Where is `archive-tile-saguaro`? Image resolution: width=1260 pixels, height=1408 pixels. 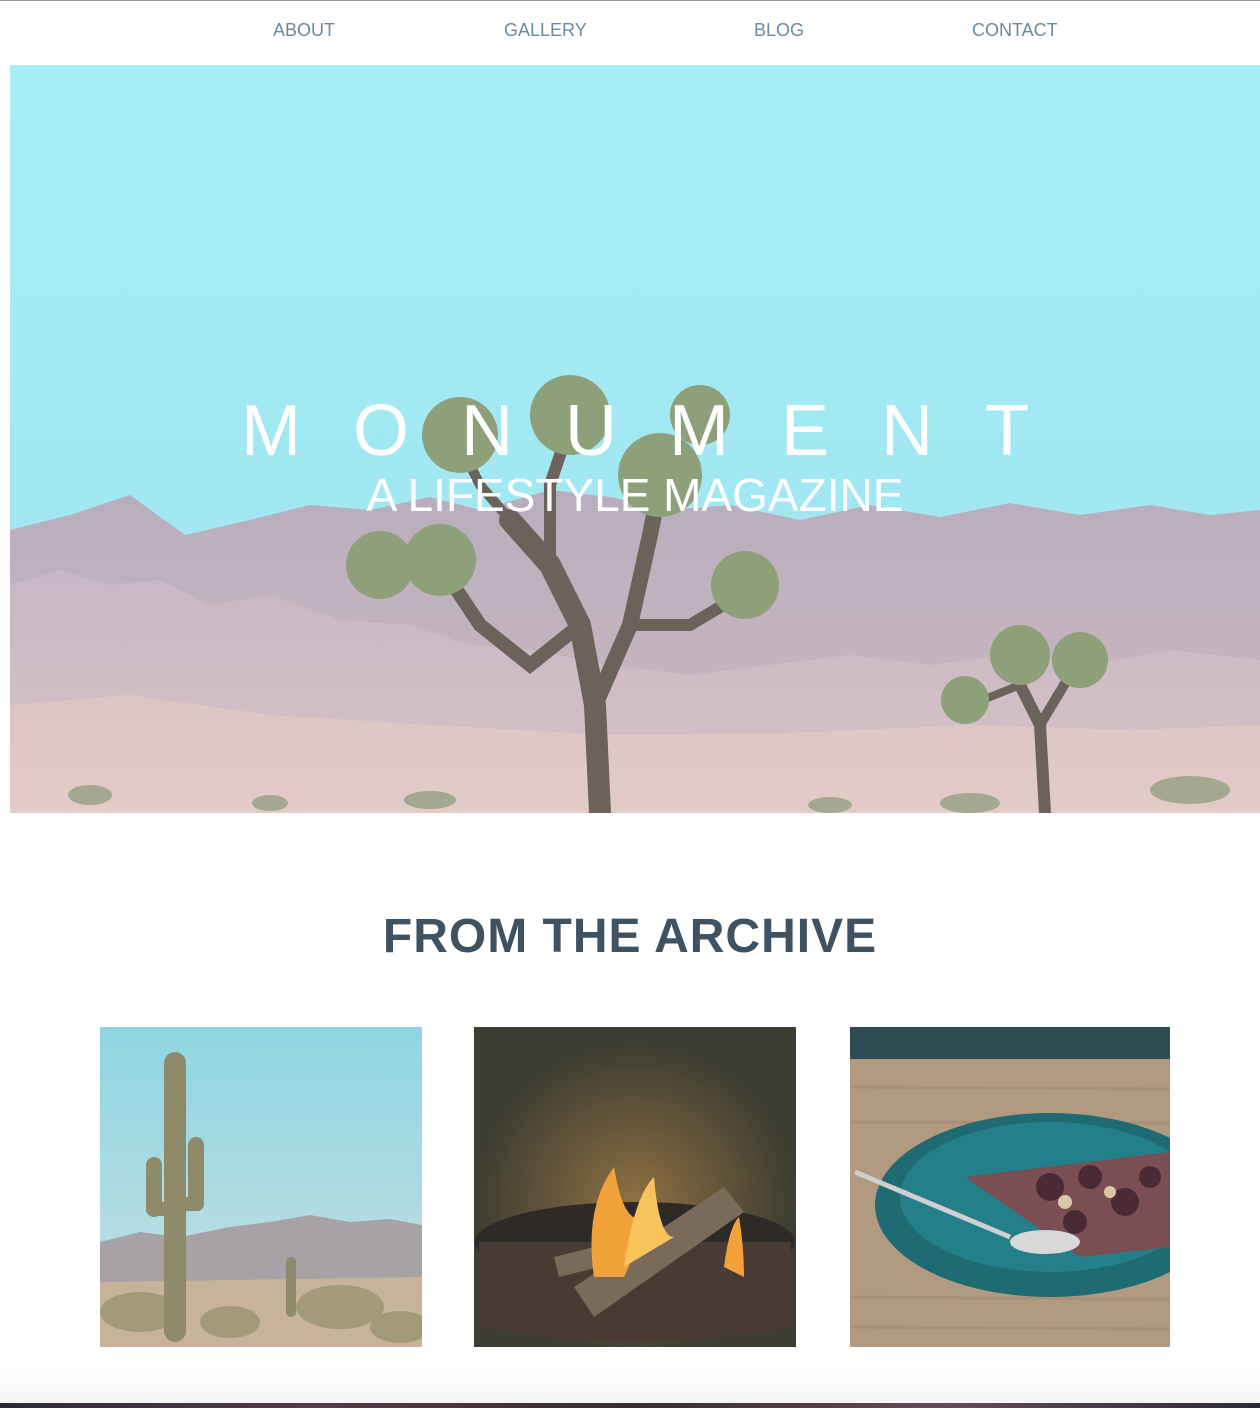 archive-tile-saguaro is located at coordinates (261, 1187).